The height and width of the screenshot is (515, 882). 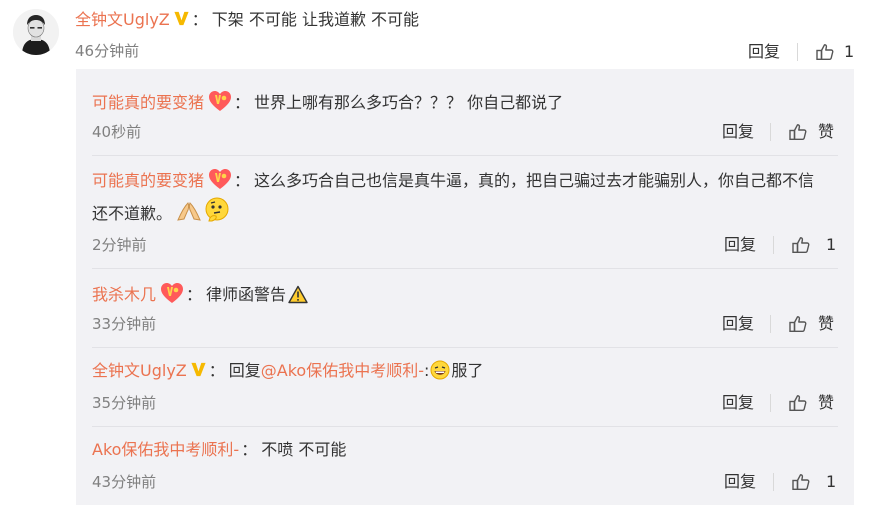 What do you see at coordinates (139, 370) in the screenshot?
I see `reply-author: 全钟文UglyZ` at bounding box center [139, 370].